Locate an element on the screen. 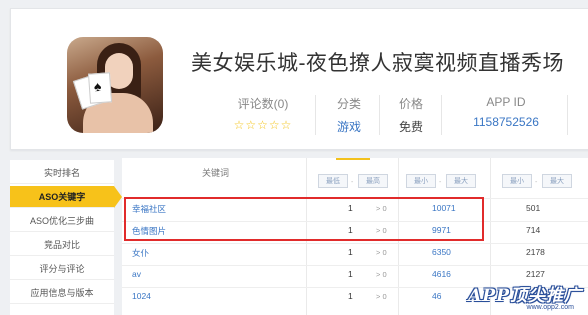  watermark-logo: APP顶尖推广 is located at coordinates (525, 296).